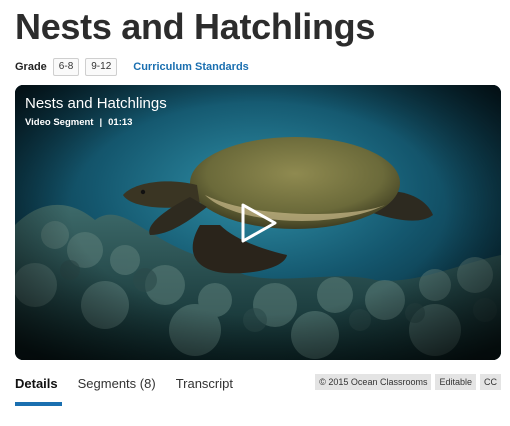 The width and height of the screenshot is (510, 426). I want to click on grade-row: Grade 6-8 9-12 Curriculum Standards, so click(132, 67).